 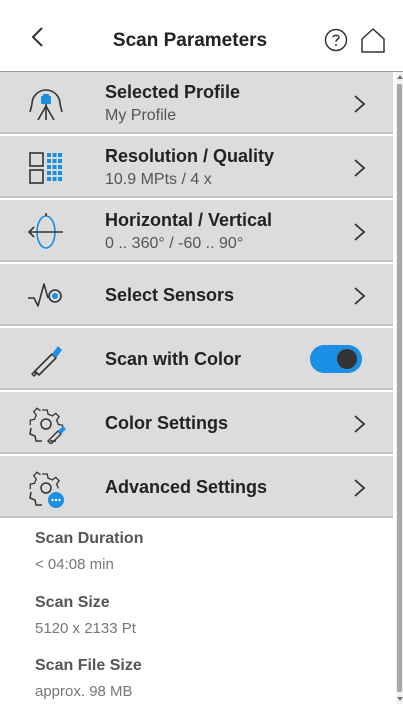 I want to click on gear-dropper-icon, so click(x=47, y=425).